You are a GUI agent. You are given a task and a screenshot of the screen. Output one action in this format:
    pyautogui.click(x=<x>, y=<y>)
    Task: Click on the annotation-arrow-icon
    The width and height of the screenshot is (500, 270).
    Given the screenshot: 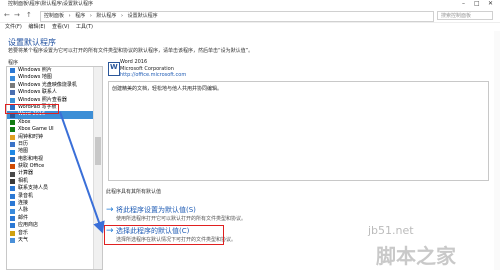 What is the action you would take?
    pyautogui.click(x=82, y=172)
    